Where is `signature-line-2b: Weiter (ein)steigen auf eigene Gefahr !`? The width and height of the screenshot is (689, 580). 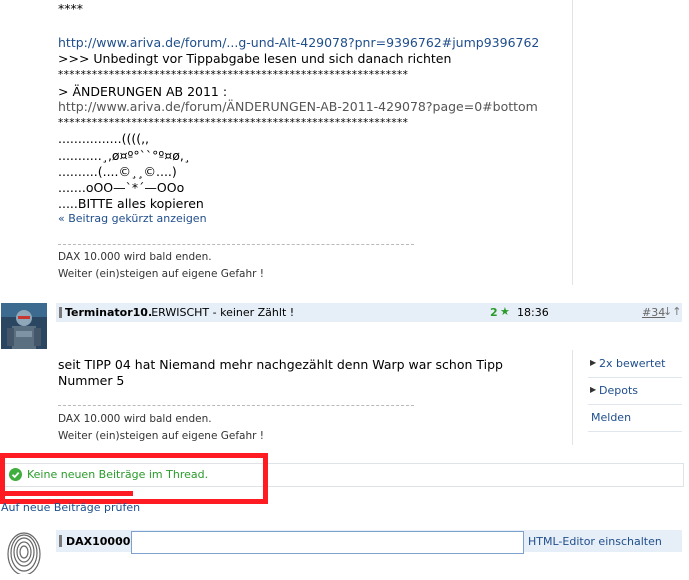
signature-line-2b: Weiter (ein)steigen auf eigene Gefahr ! is located at coordinates (161, 436).